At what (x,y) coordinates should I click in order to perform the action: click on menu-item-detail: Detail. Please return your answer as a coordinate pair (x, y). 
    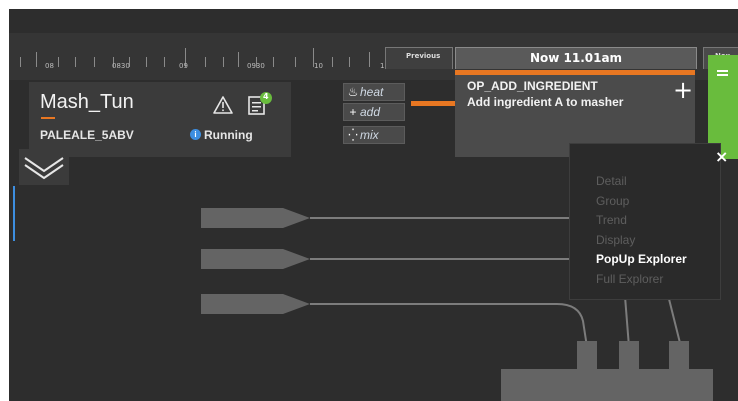
    Looking at the image, I should click on (611, 181).